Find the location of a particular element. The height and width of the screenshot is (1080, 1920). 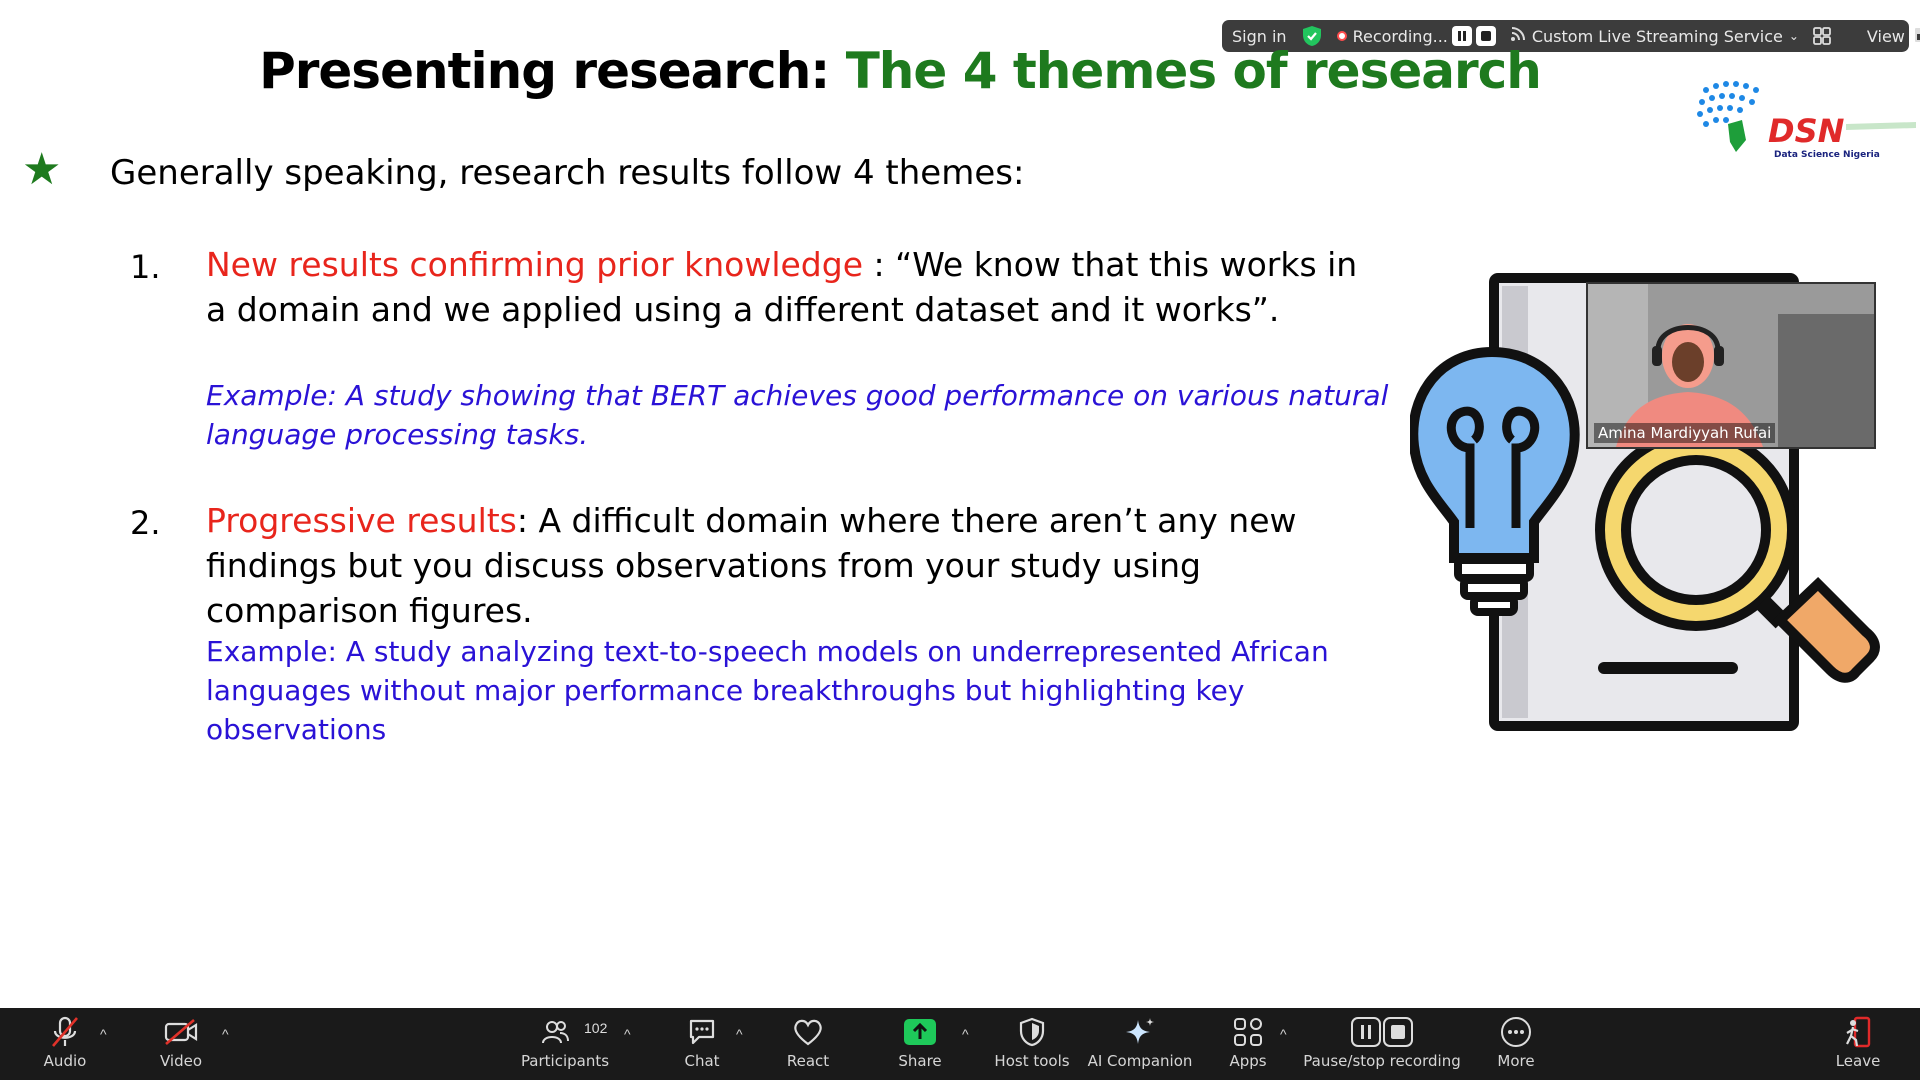

item-1-highlight: New results confirming prior knowledge is located at coordinates (535, 264).